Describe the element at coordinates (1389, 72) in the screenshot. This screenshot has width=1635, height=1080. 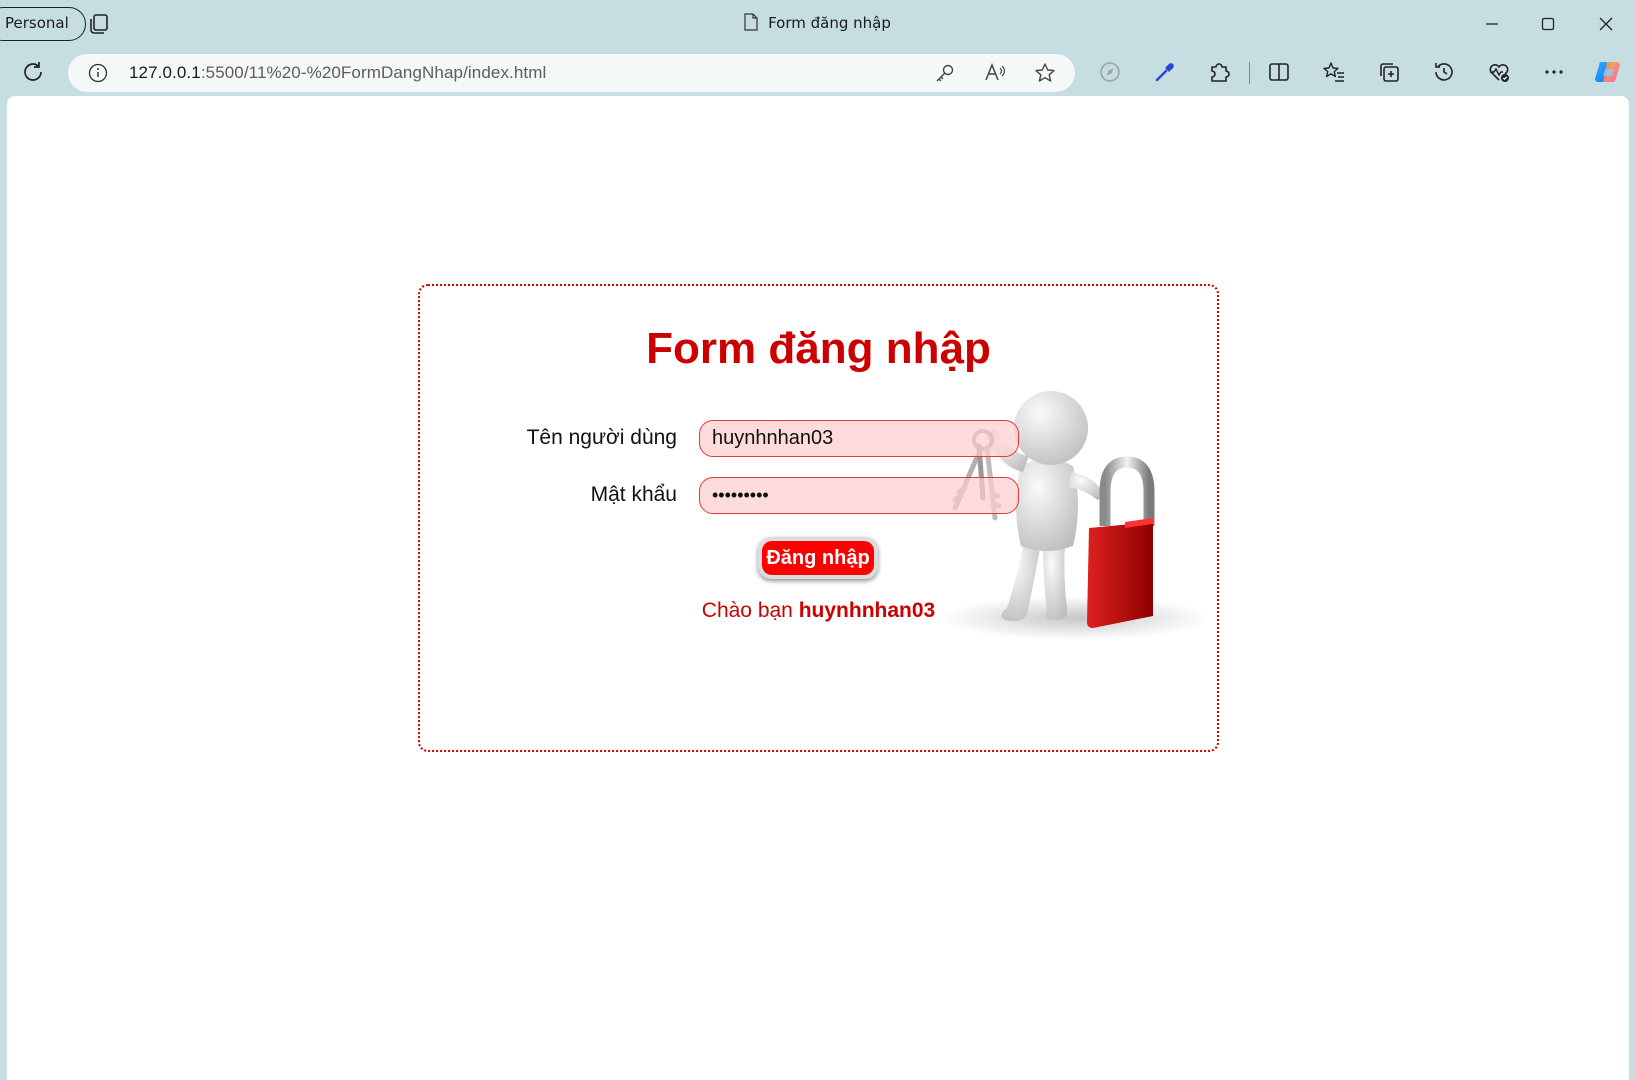
I see `collections-icon` at that location.